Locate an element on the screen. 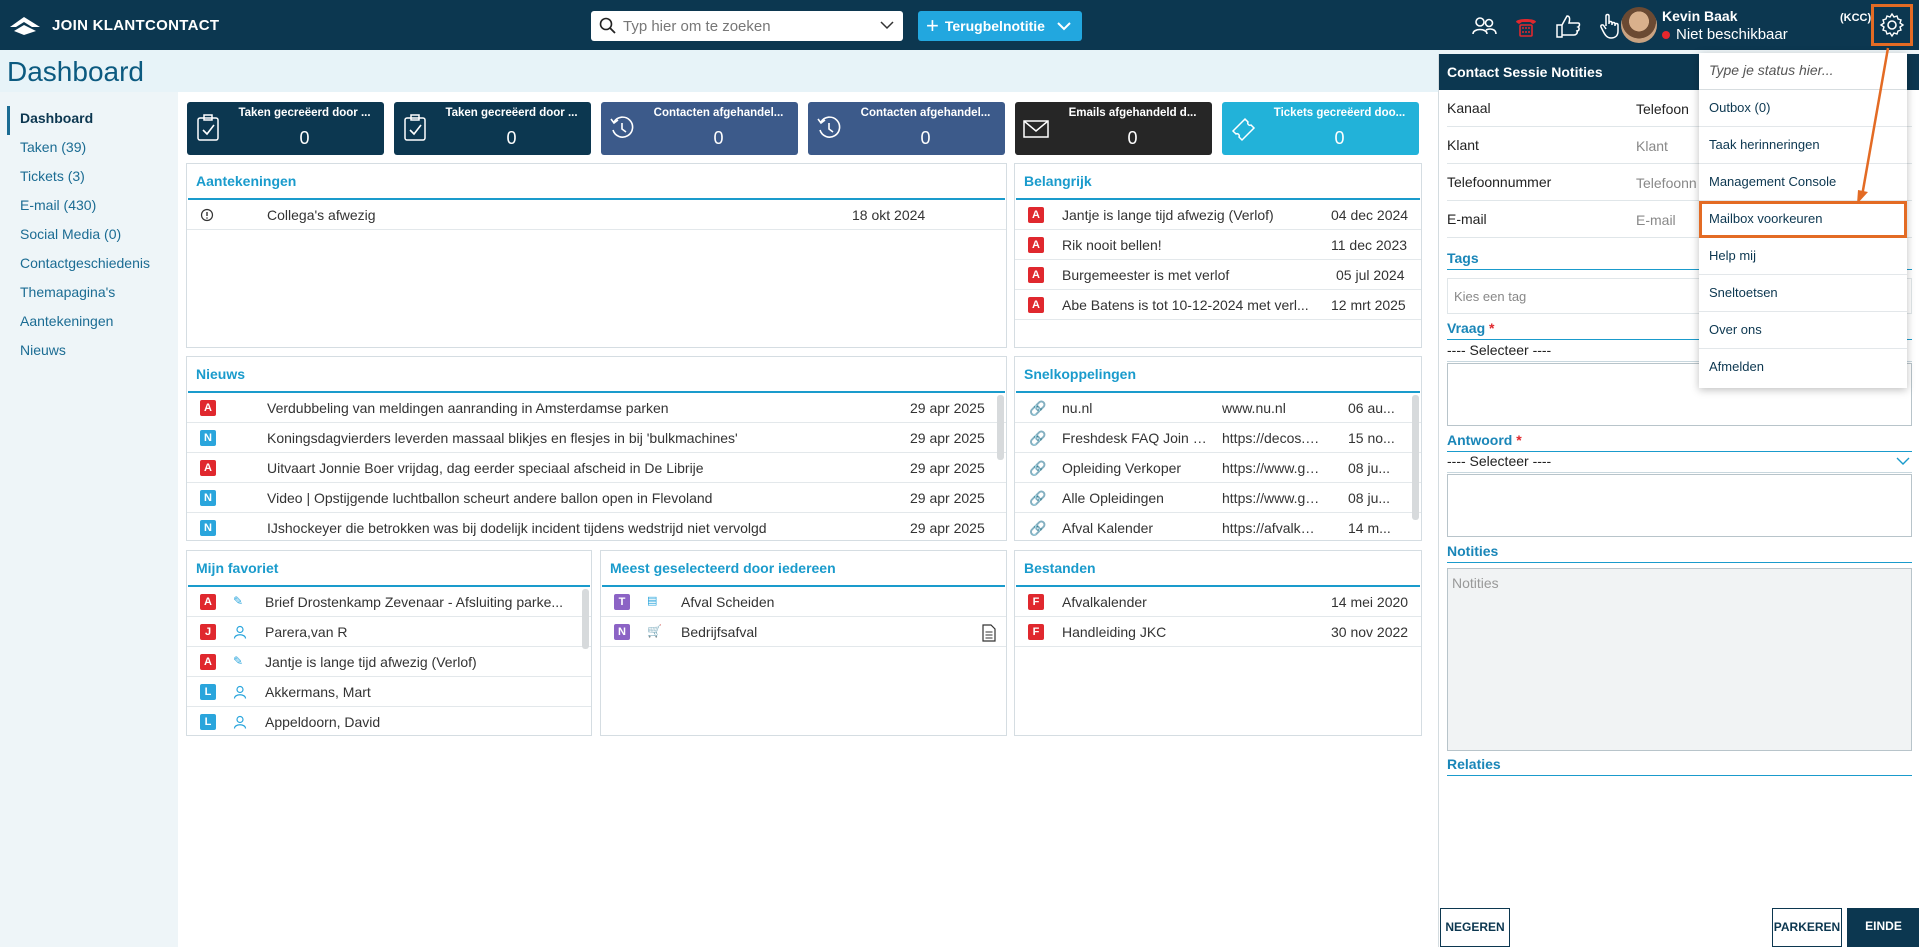  terugbelnotitie-button: + Terugbelnotitie is located at coordinates (1000, 26).